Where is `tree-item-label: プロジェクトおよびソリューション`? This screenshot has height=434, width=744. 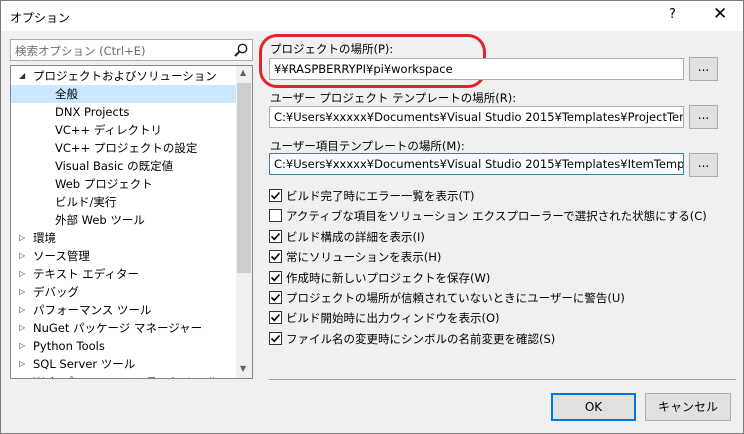 tree-item-label: プロジェクトおよびソリューション is located at coordinates (125, 76).